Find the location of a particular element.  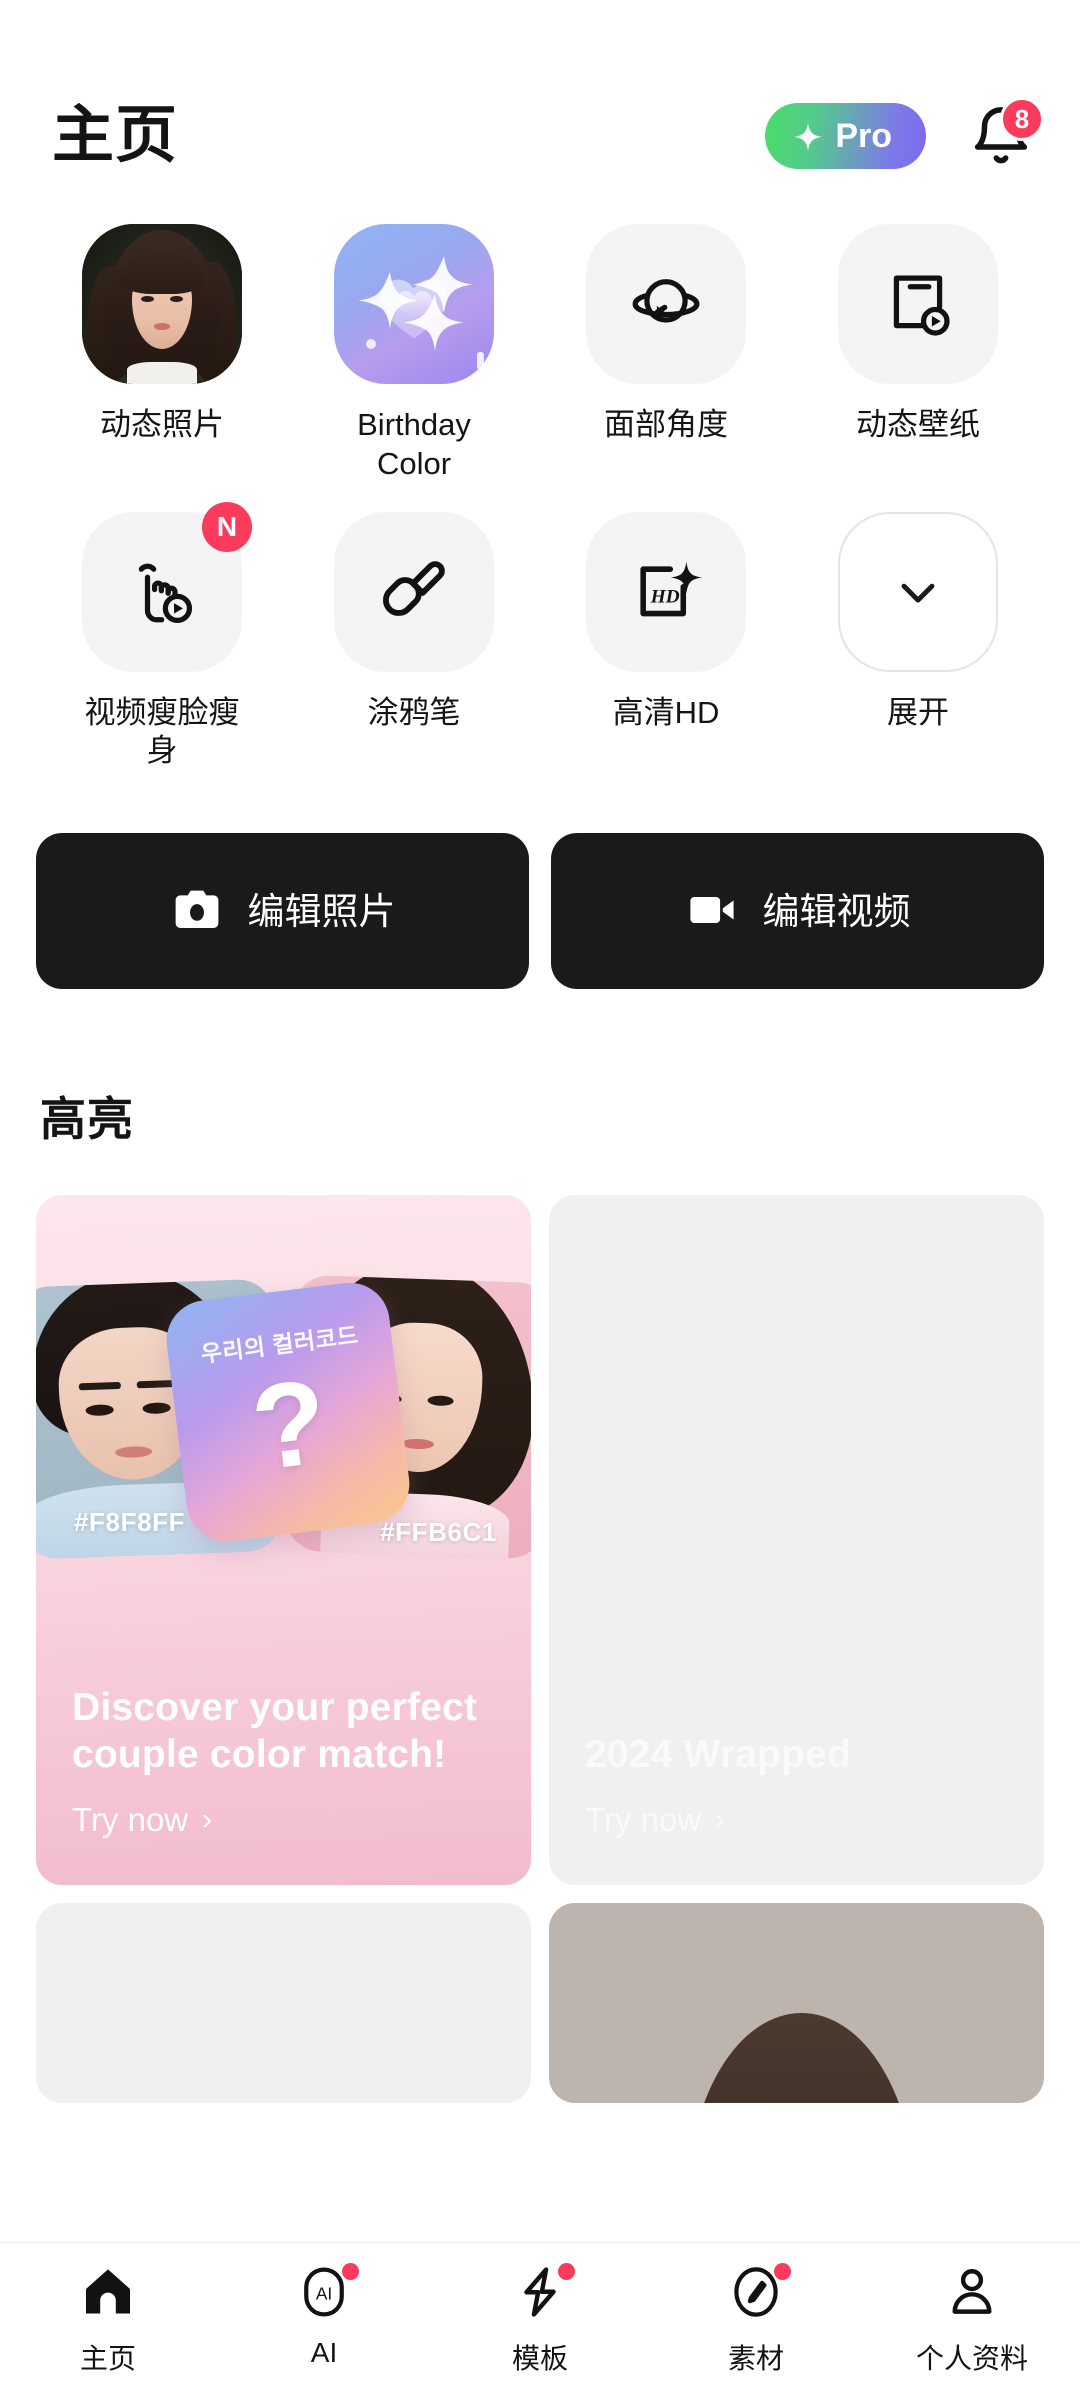

feature-tile-live-photo: 动态照片 is located at coordinates (162, 354).